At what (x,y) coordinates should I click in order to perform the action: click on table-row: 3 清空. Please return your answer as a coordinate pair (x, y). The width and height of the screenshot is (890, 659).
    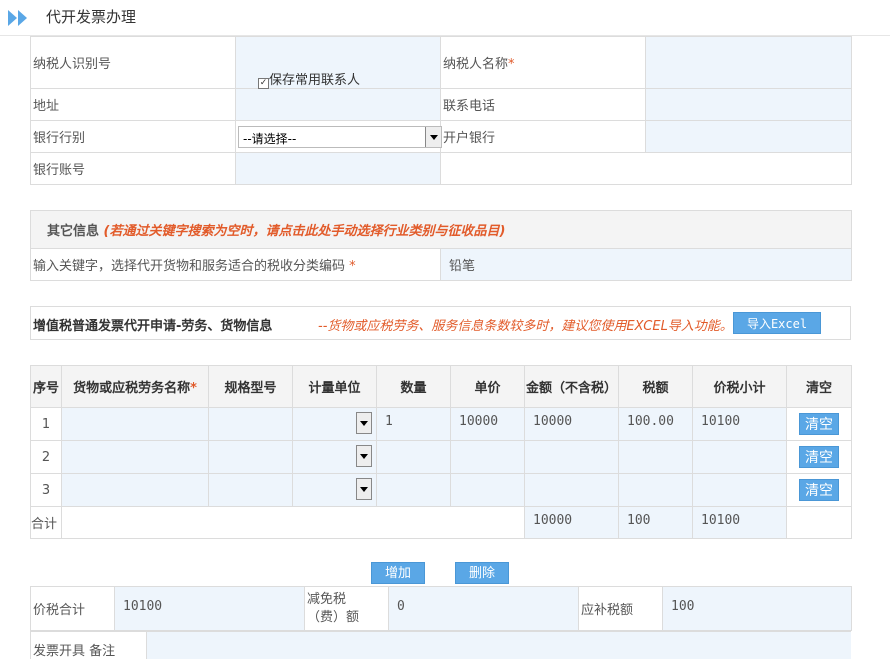
    Looking at the image, I should click on (441, 490).